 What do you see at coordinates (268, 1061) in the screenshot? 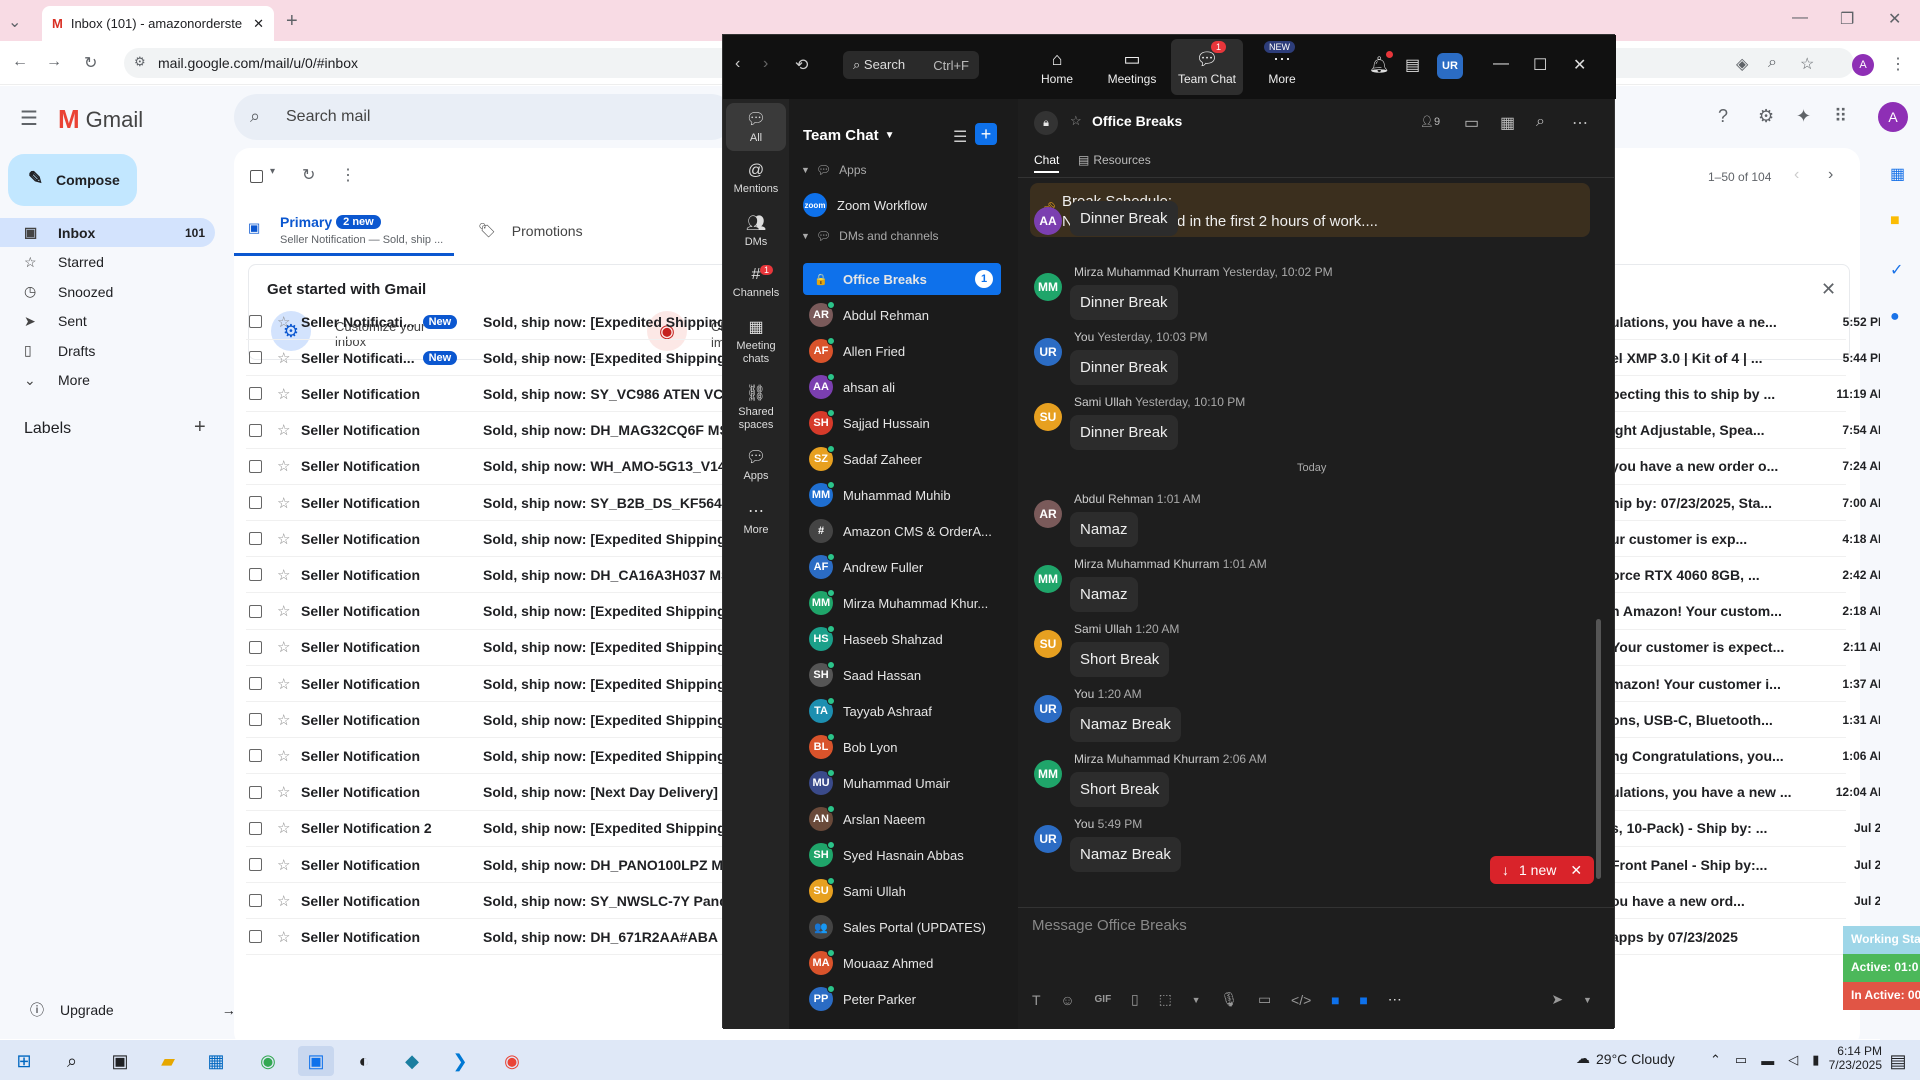
I see `chrome-icon: ◉` at bounding box center [268, 1061].